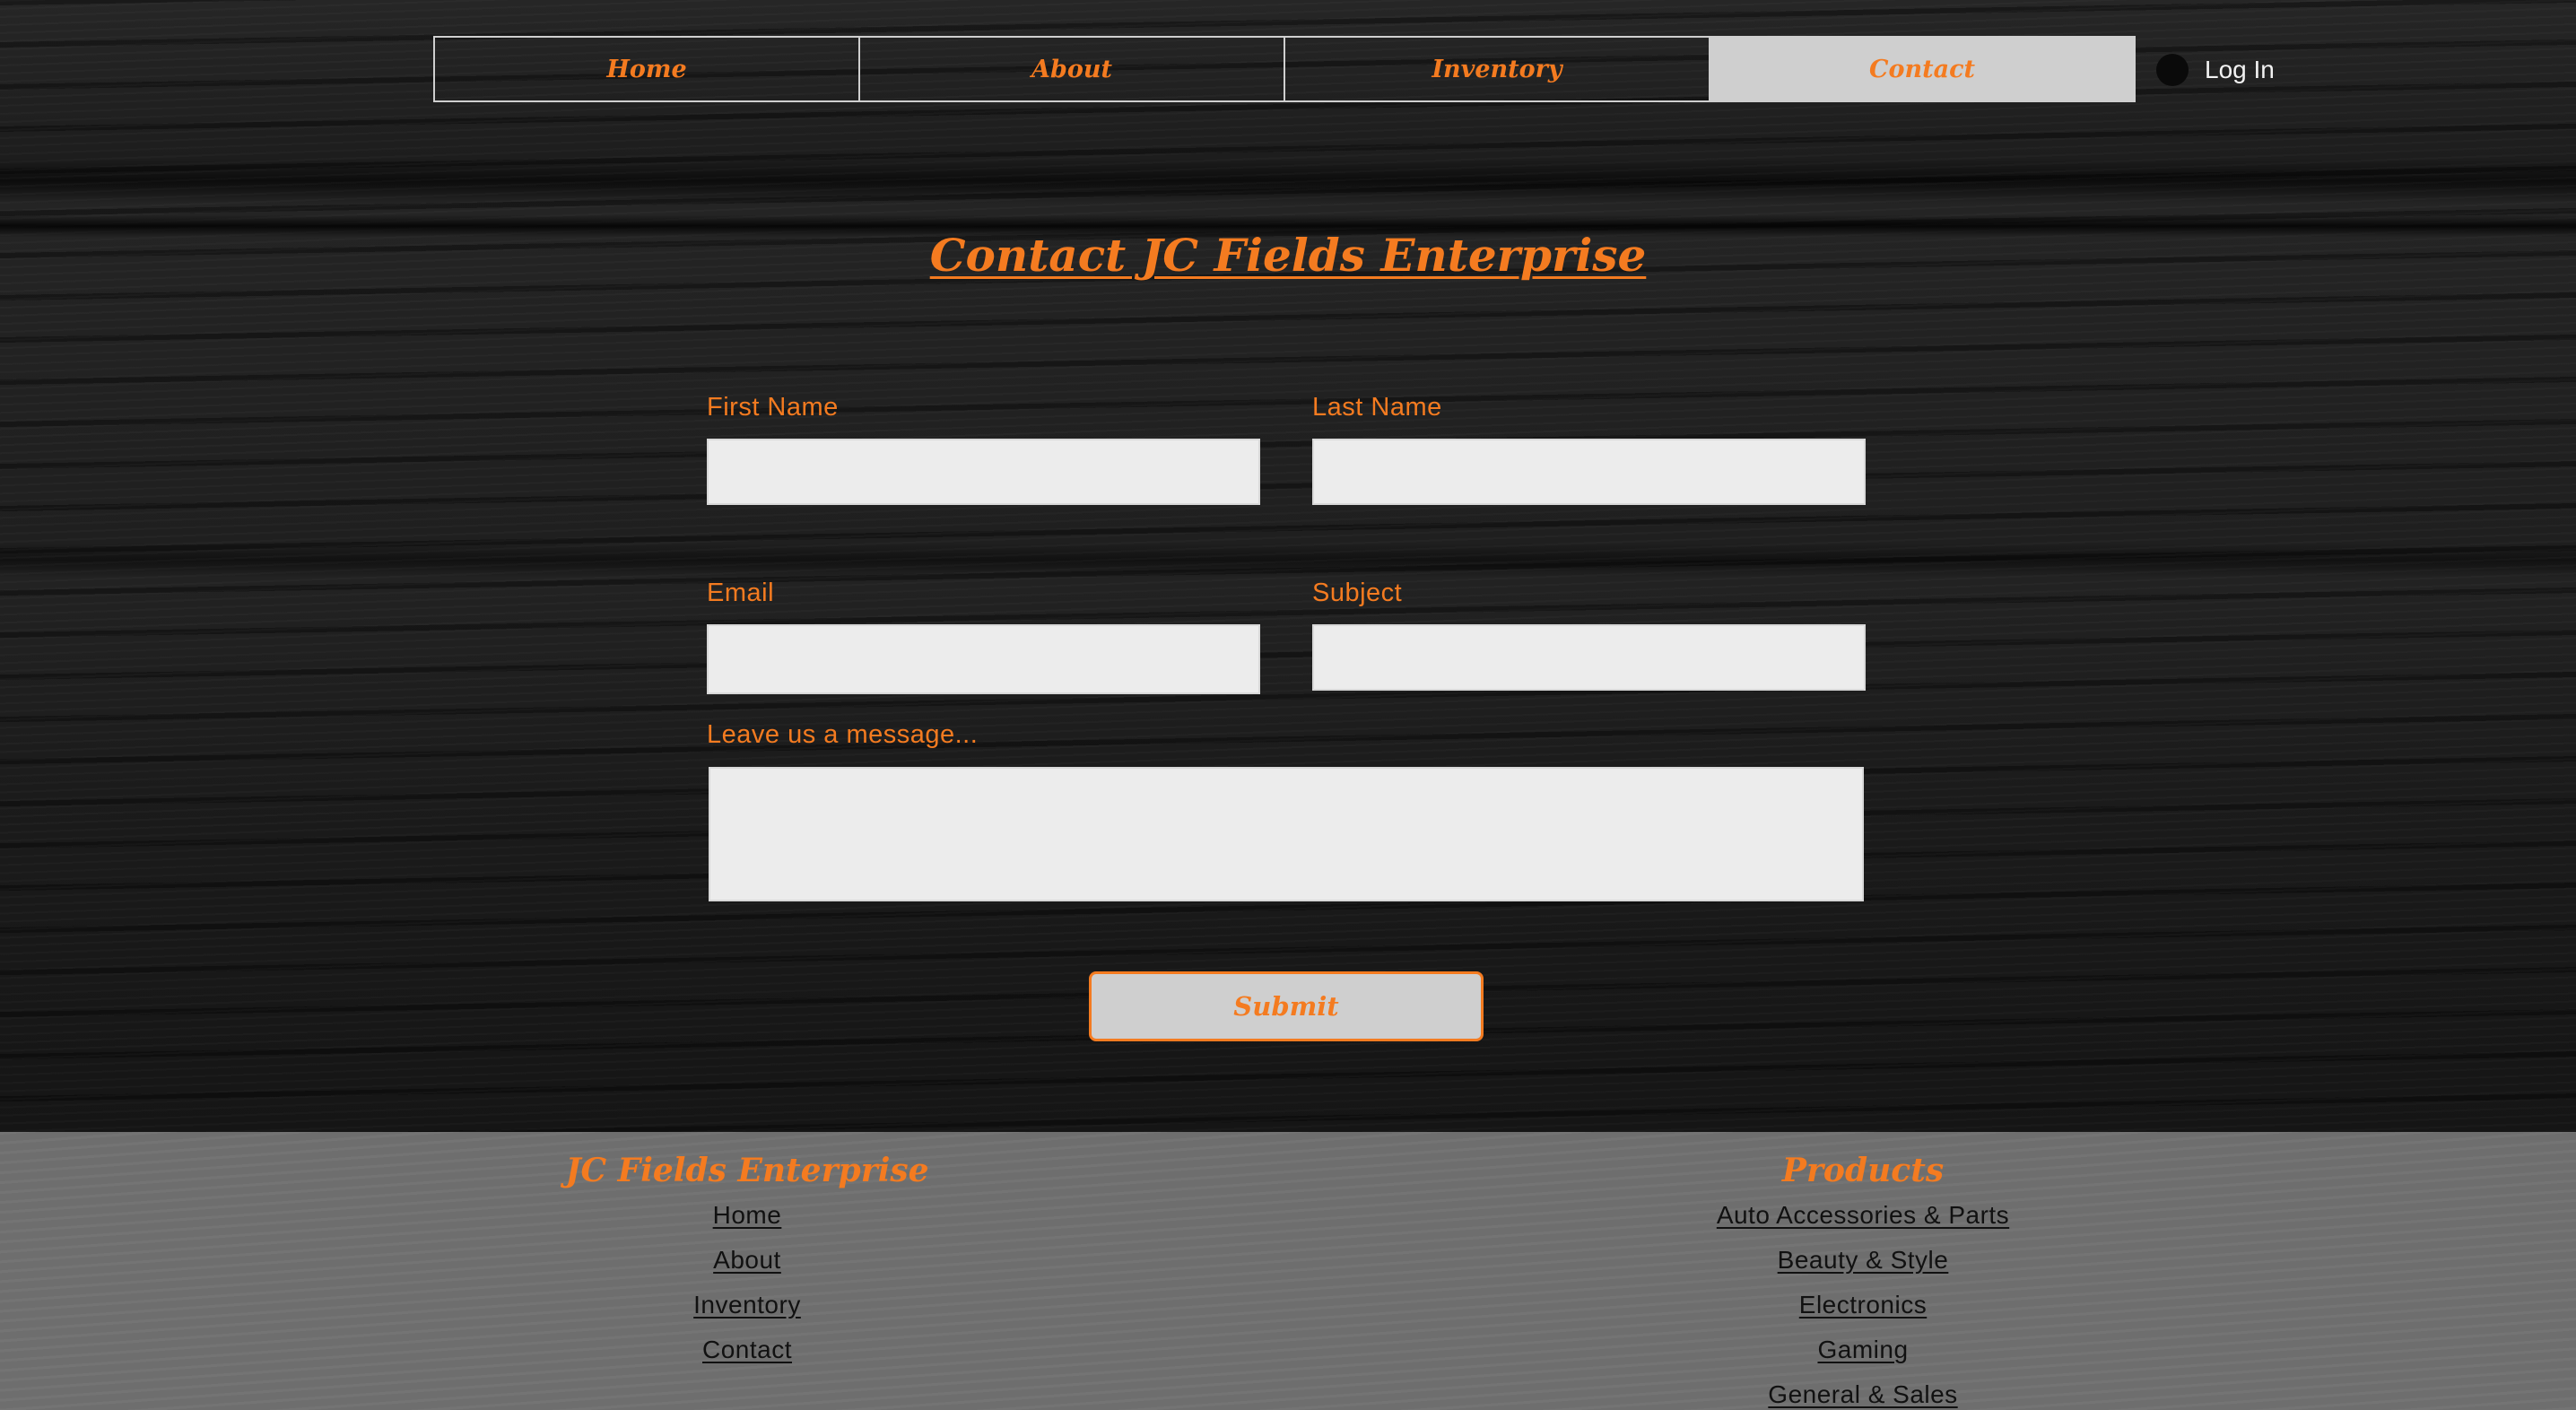 This screenshot has width=2576, height=1410. I want to click on footer-link-about: About, so click(747, 1260).